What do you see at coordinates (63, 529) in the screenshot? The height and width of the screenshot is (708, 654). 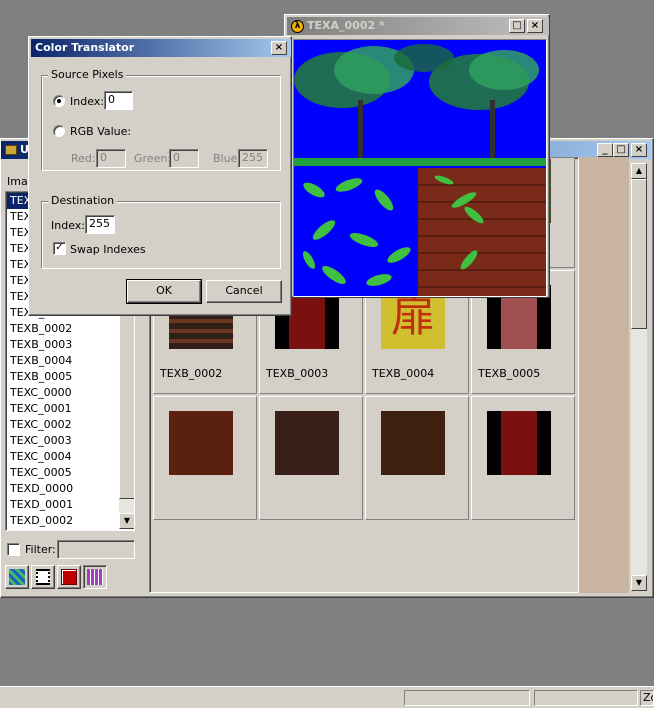 I see `list-item: TEXD_0003` at bounding box center [63, 529].